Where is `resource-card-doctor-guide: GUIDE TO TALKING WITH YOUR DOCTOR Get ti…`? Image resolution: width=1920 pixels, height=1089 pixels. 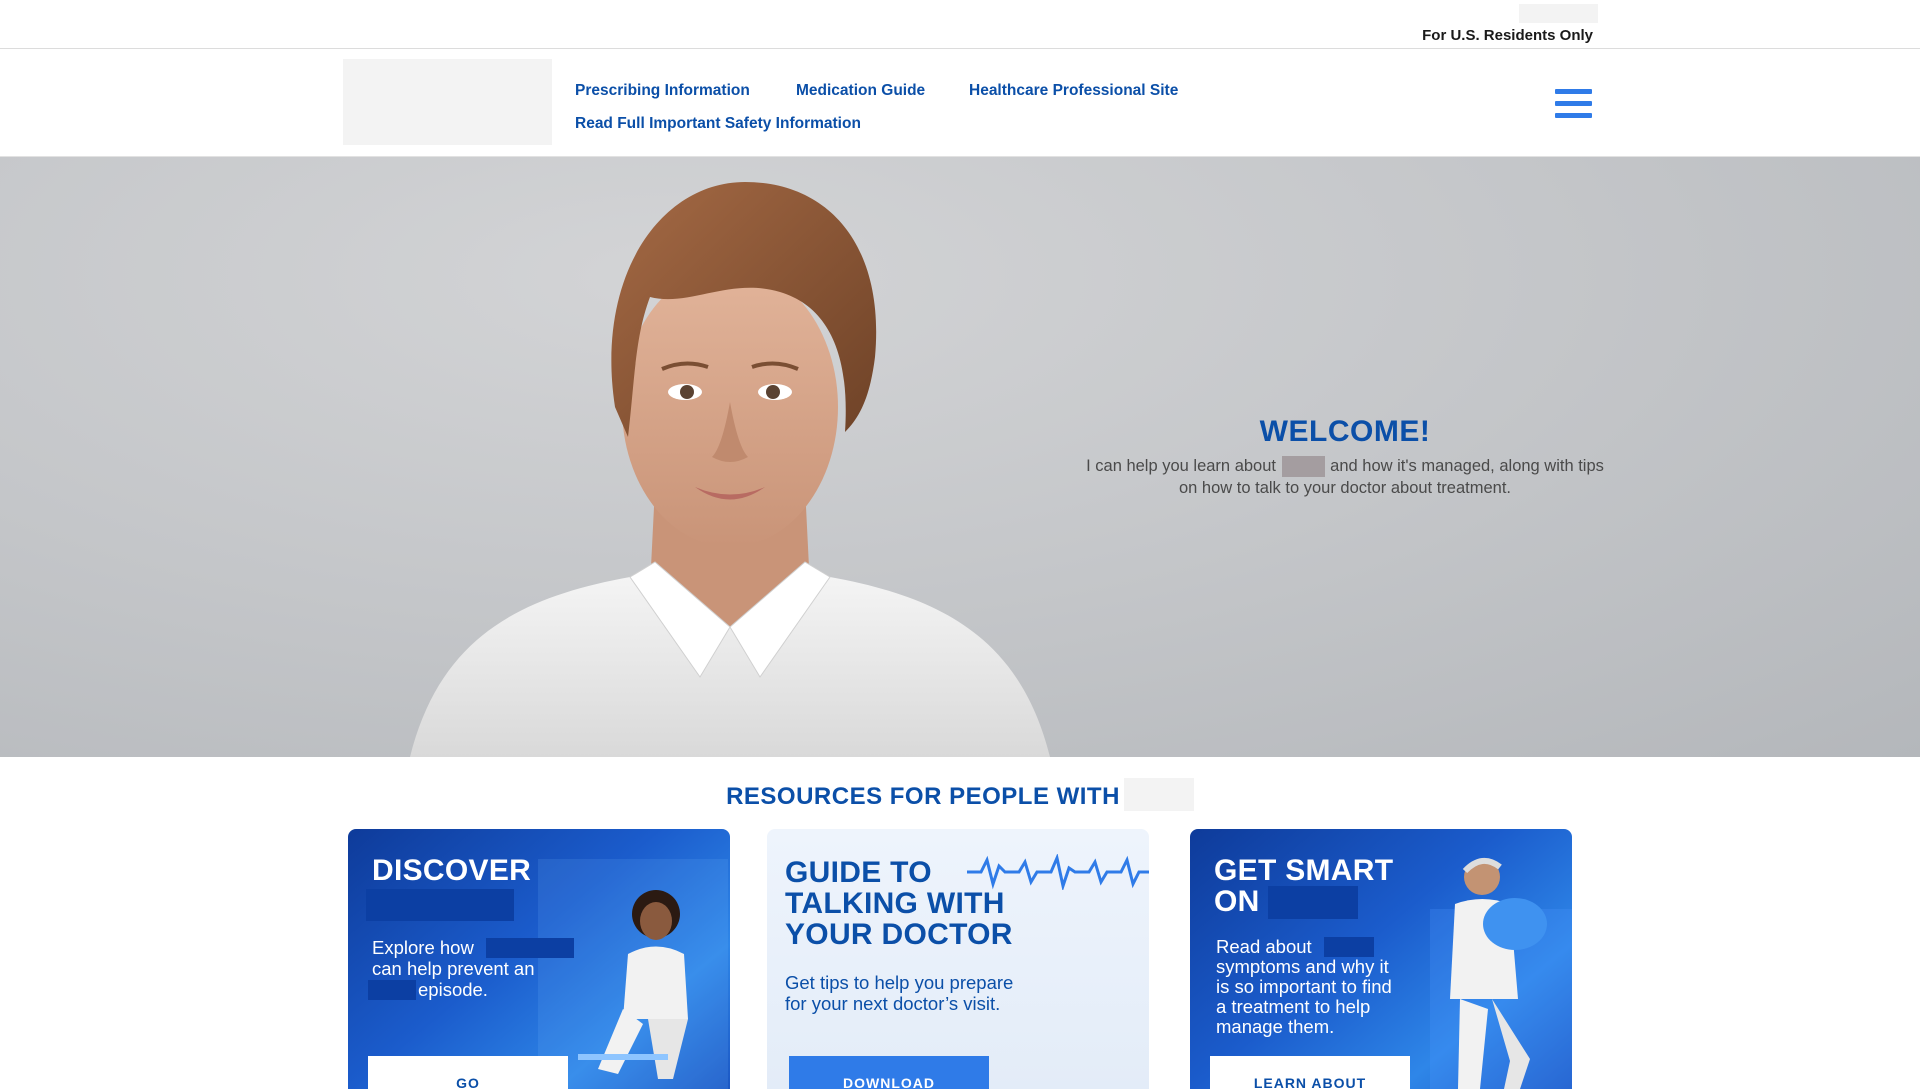 resource-card-doctor-guide: GUIDE TO TALKING WITH YOUR DOCTOR Get ti… is located at coordinates (958, 959).